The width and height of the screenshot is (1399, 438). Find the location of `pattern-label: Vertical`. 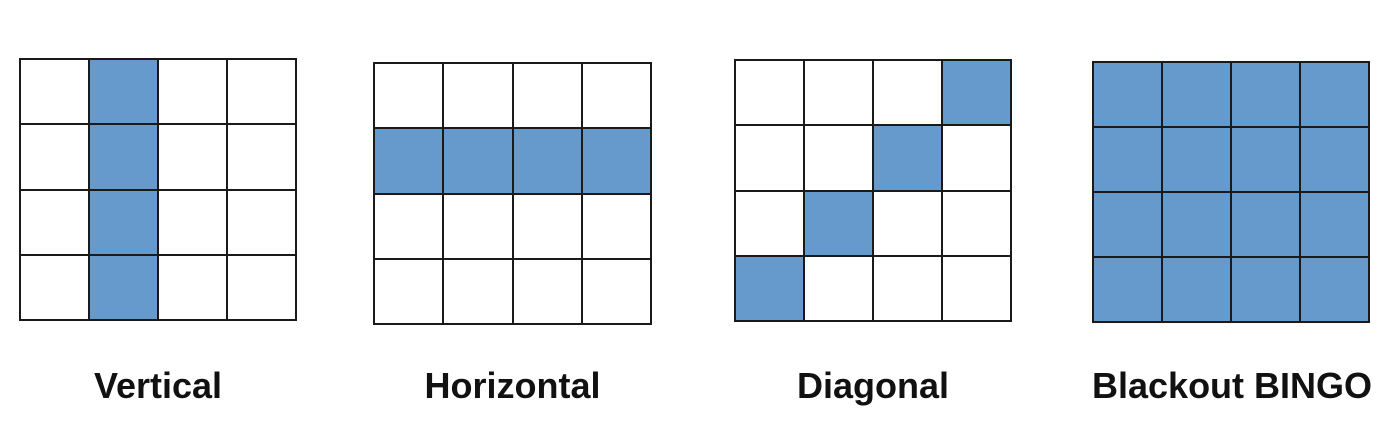

pattern-label: Vertical is located at coordinates (158, 385).